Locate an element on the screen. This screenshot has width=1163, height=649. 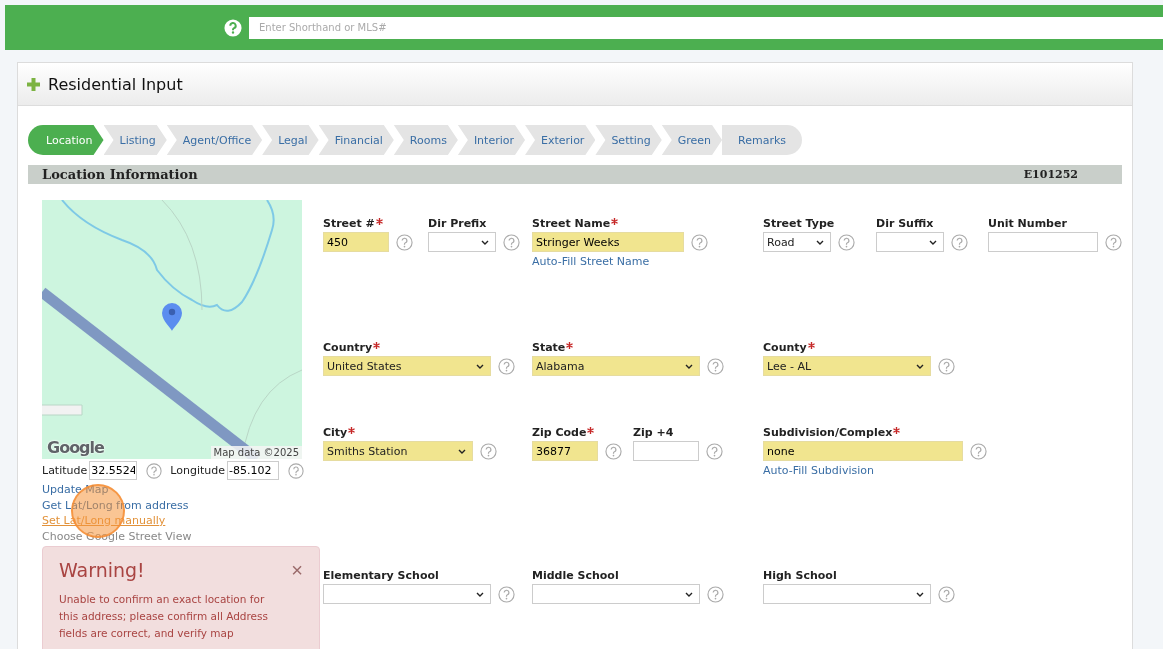
close-button: × is located at coordinates (297, 570).